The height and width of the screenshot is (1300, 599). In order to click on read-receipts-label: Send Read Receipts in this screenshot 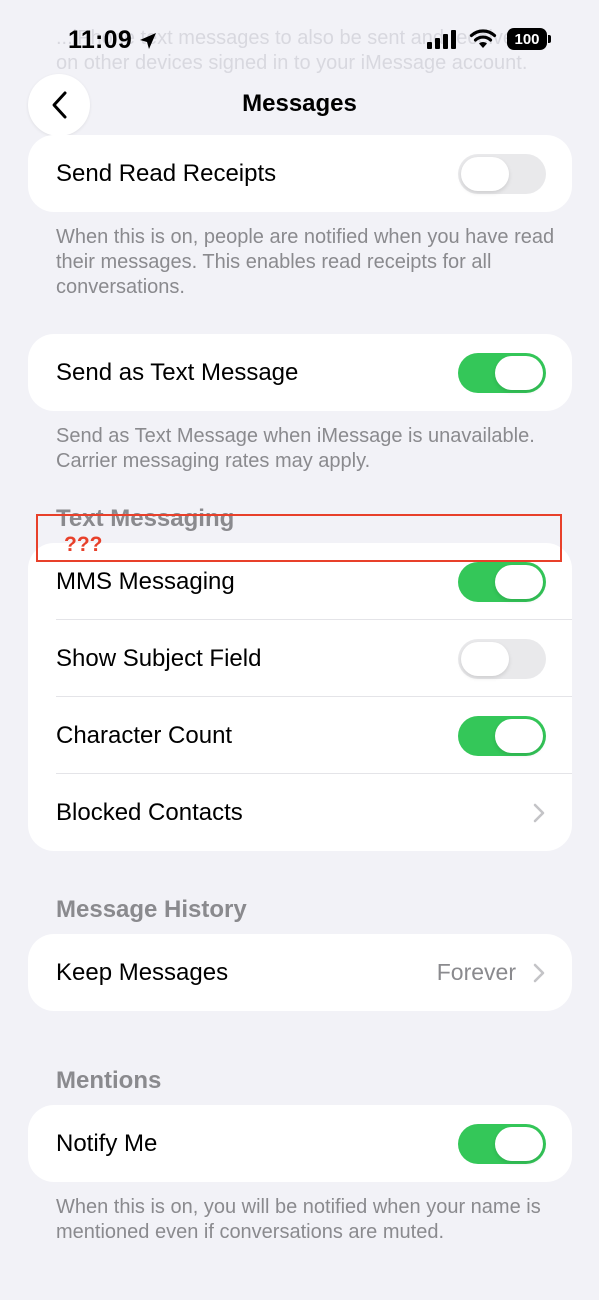, I will do `click(166, 173)`.